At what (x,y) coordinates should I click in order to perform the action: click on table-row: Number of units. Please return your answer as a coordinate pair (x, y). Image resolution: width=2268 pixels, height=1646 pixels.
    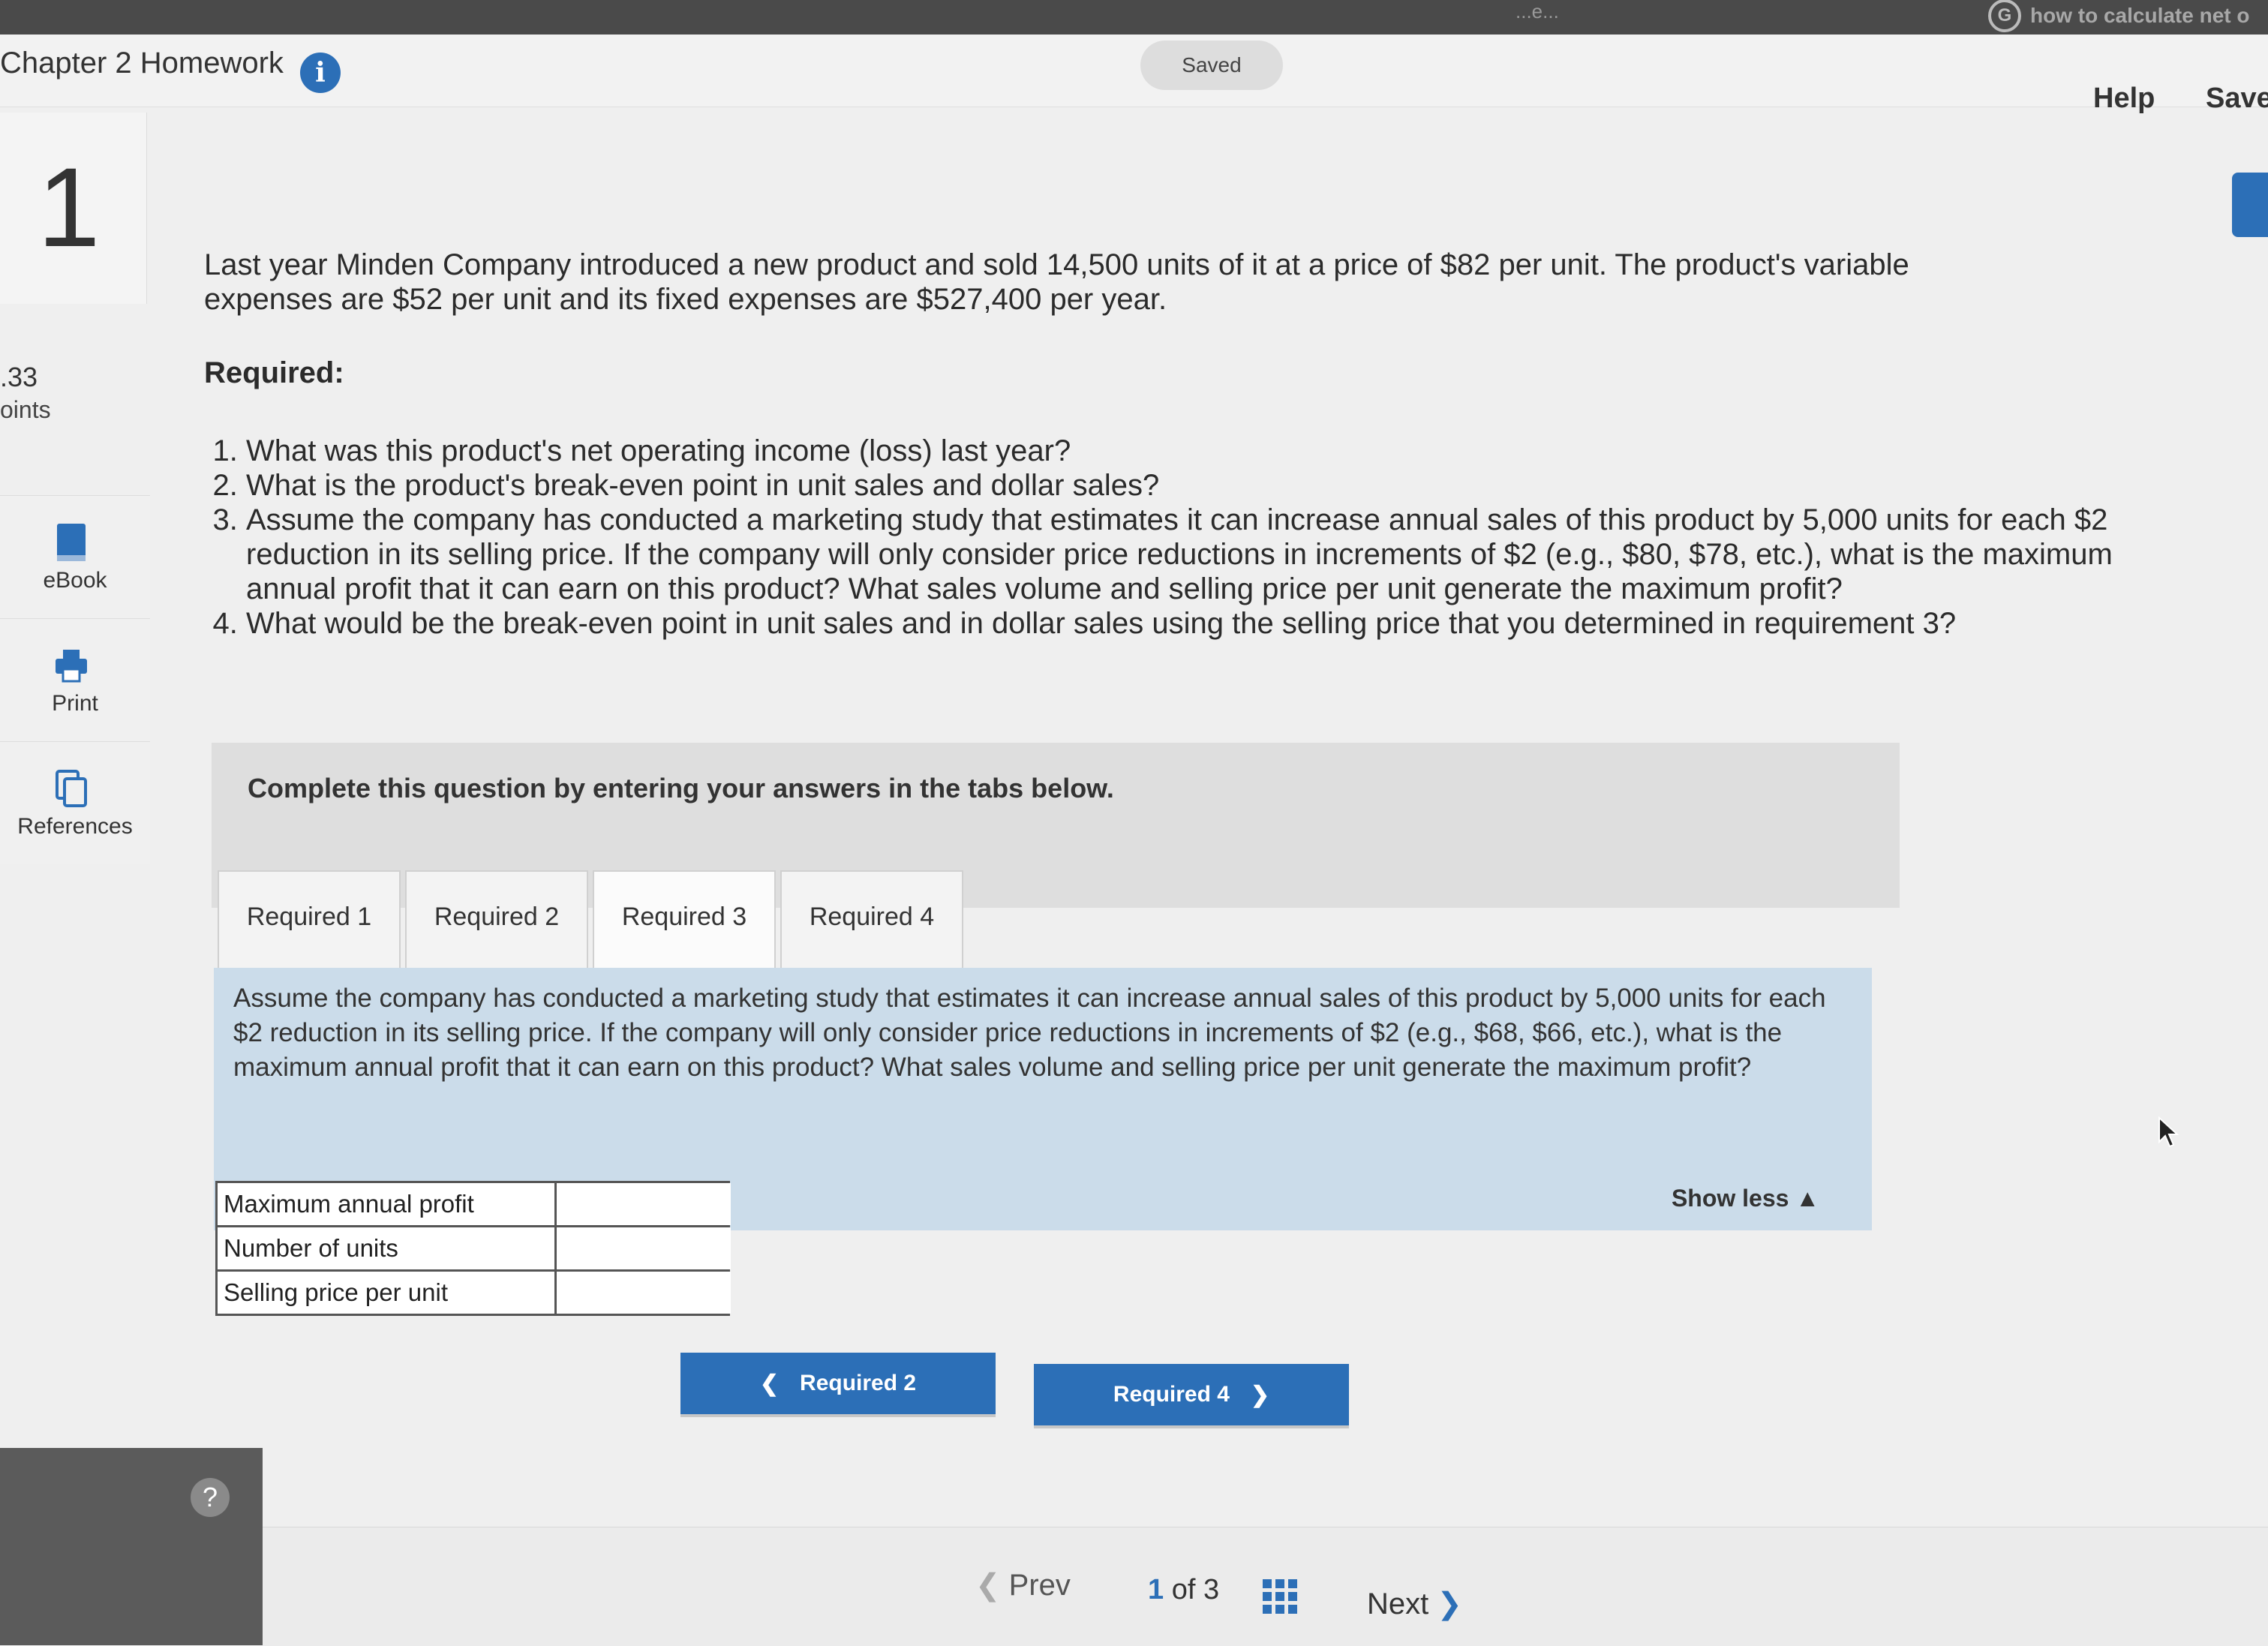
    Looking at the image, I should click on (473, 1248).